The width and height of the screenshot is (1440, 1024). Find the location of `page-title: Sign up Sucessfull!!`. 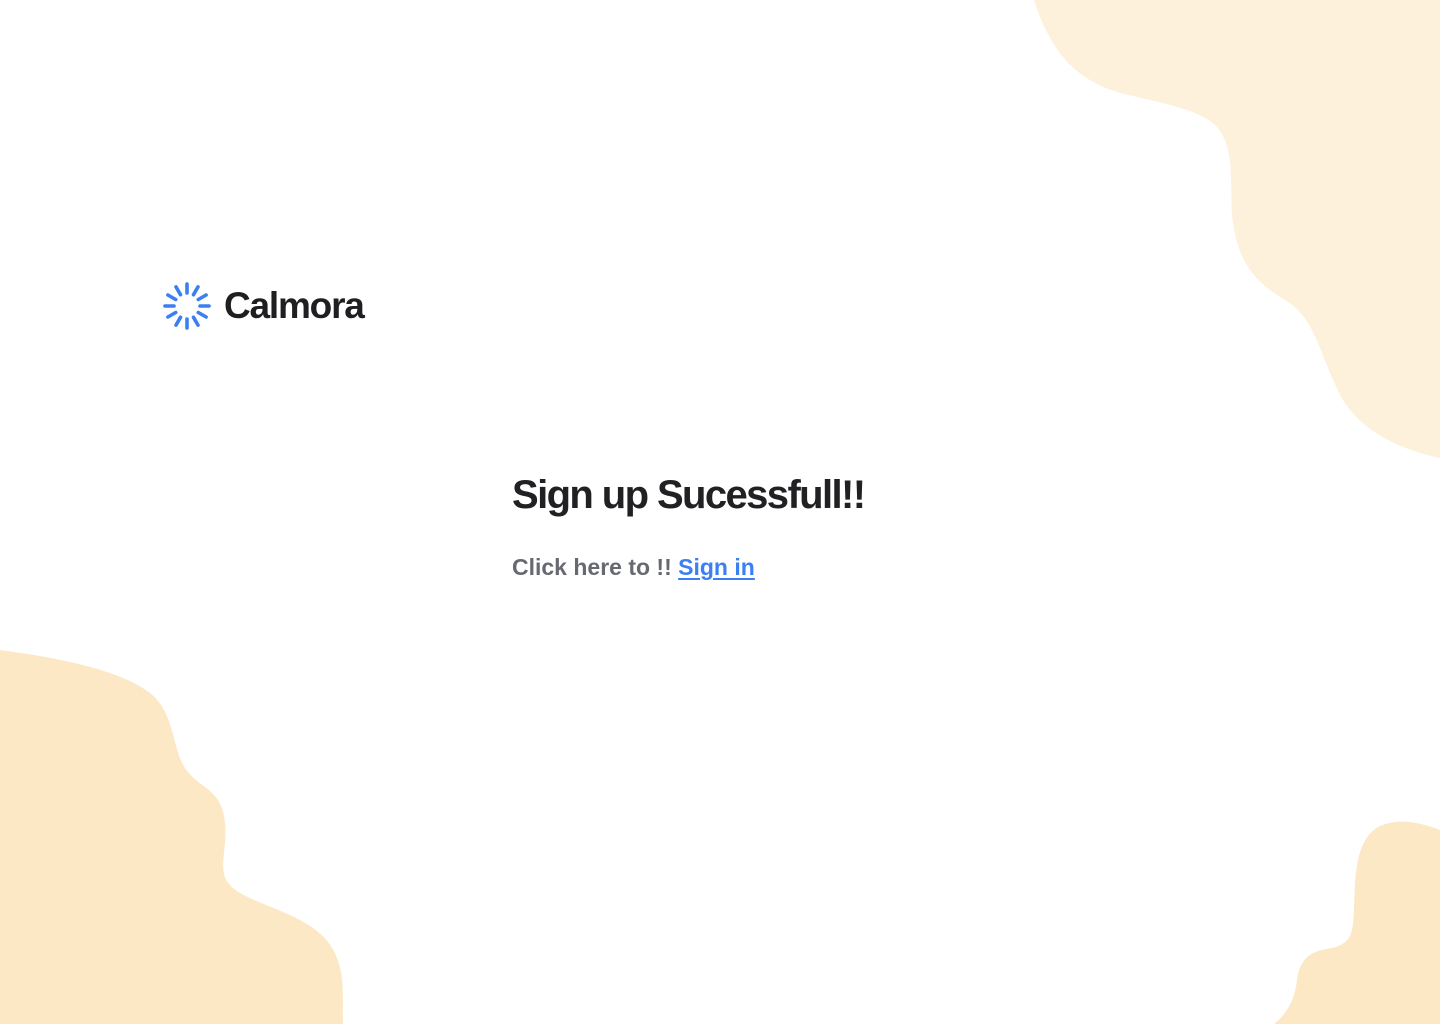

page-title: Sign up Sucessfull!! is located at coordinates (689, 495).